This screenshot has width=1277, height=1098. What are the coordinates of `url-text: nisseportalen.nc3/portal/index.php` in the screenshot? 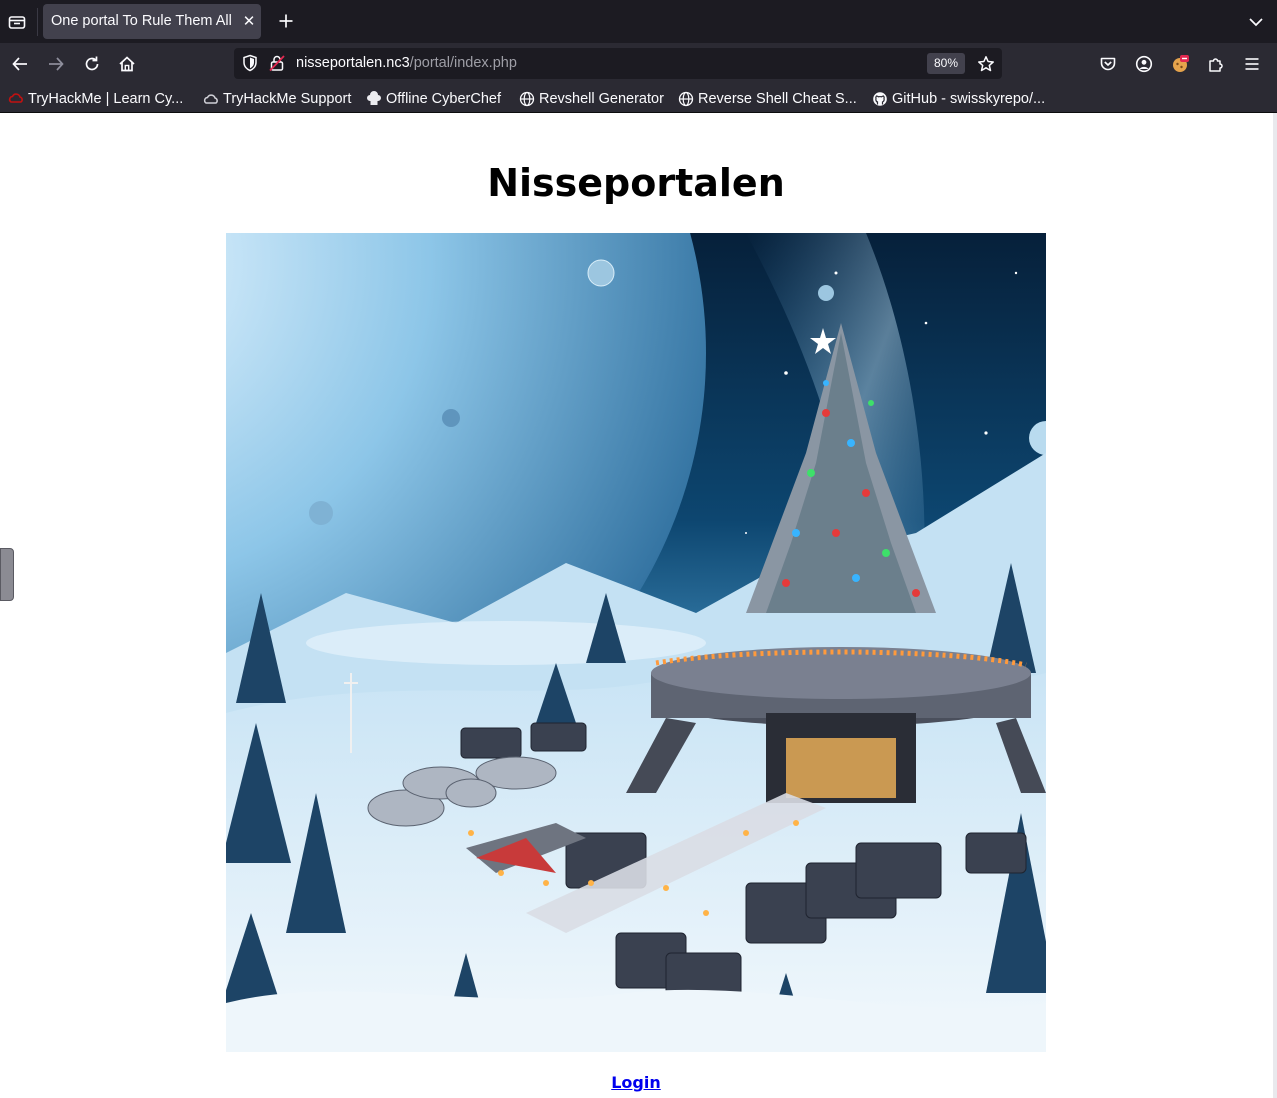 It's located at (406, 63).